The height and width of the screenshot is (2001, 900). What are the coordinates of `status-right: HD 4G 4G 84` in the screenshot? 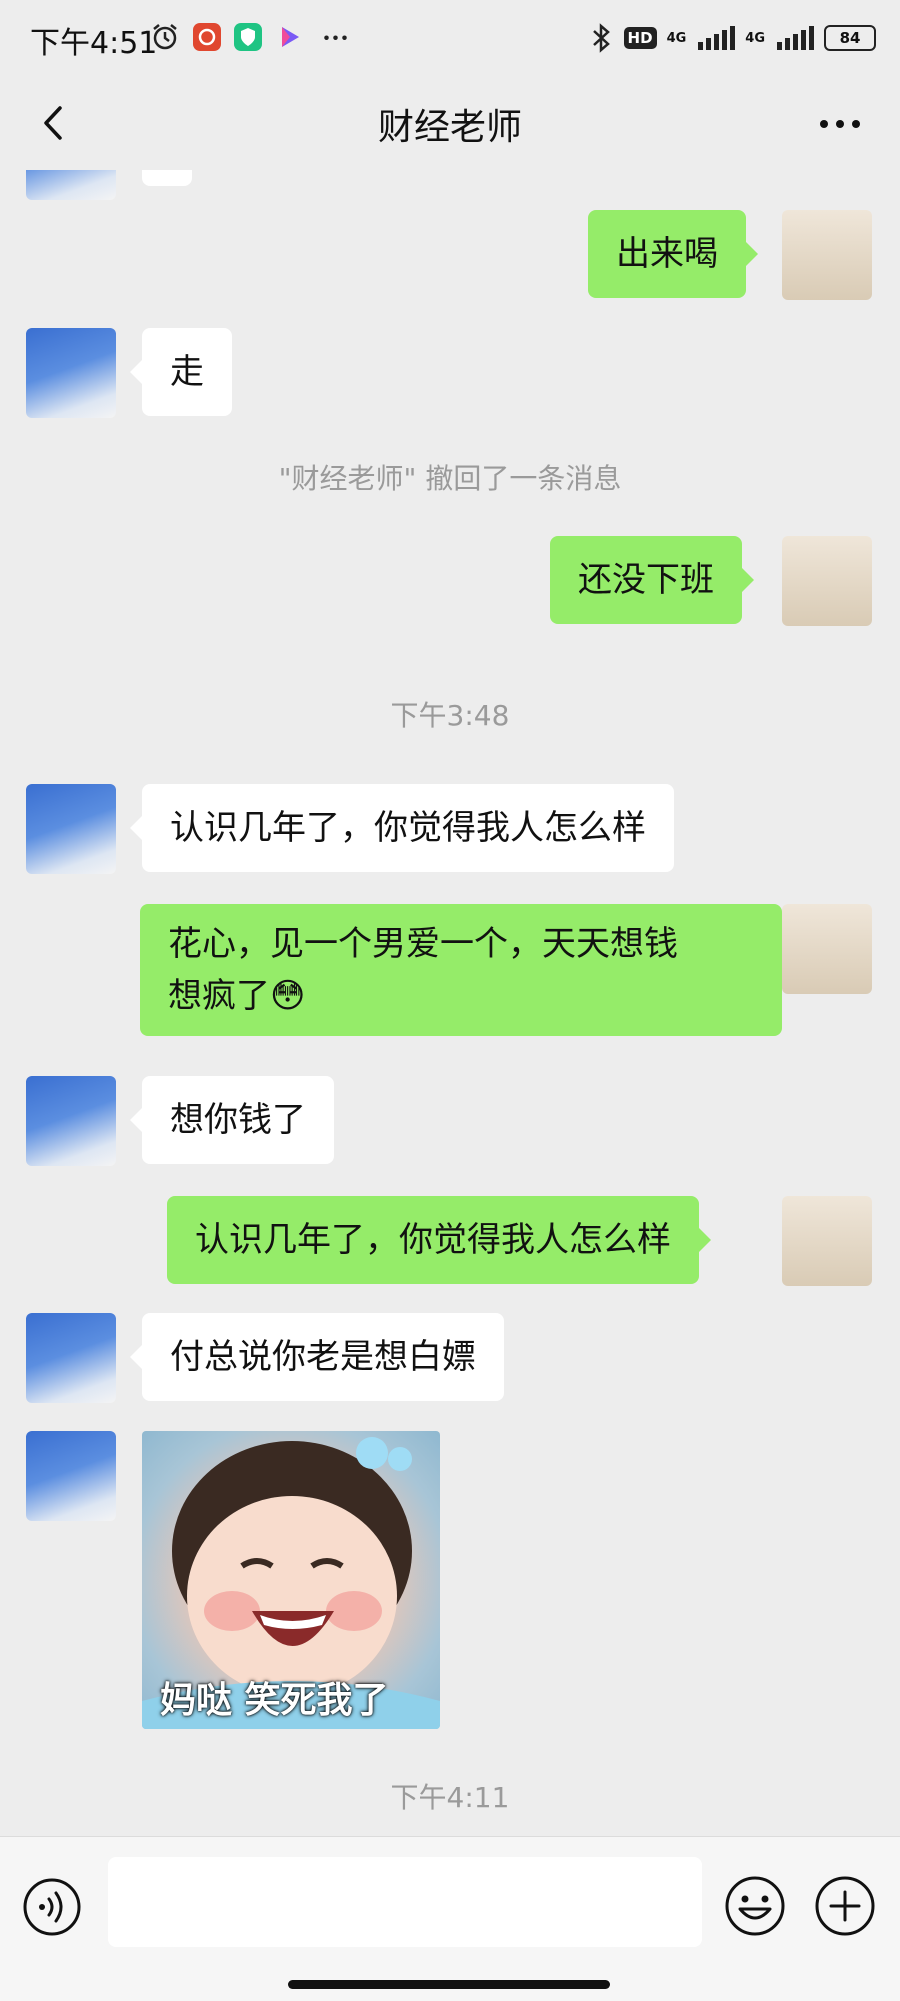 It's located at (732, 38).